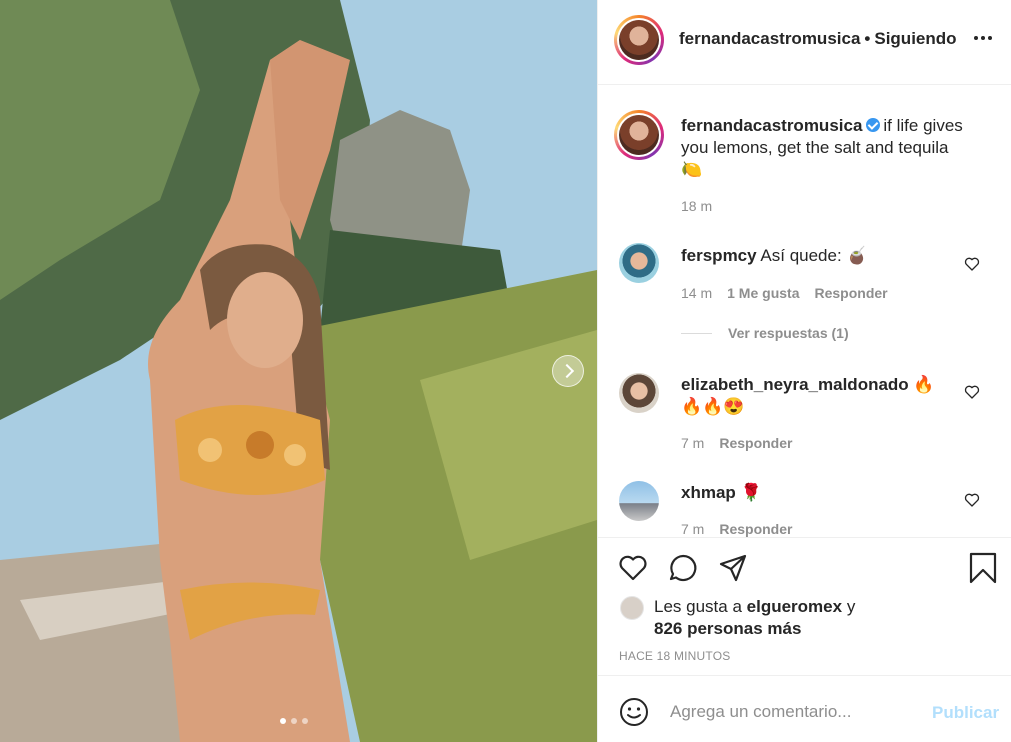 The image size is (1011, 742). What do you see at coordinates (965, 713) in the screenshot?
I see `publish-button: Publicar` at bounding box center [965, 713].